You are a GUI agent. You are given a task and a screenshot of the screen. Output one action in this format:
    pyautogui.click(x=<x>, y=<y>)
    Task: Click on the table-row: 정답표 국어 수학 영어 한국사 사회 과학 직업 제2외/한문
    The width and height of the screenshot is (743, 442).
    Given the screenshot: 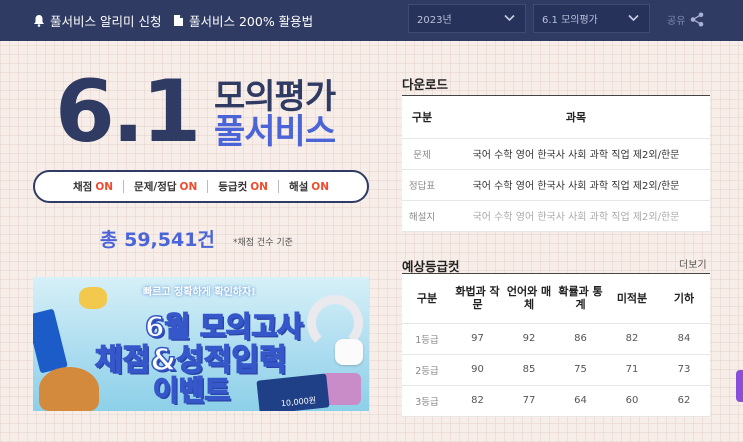 What is the action you would take?
    pyautogui.click(x=556, y=185)
    